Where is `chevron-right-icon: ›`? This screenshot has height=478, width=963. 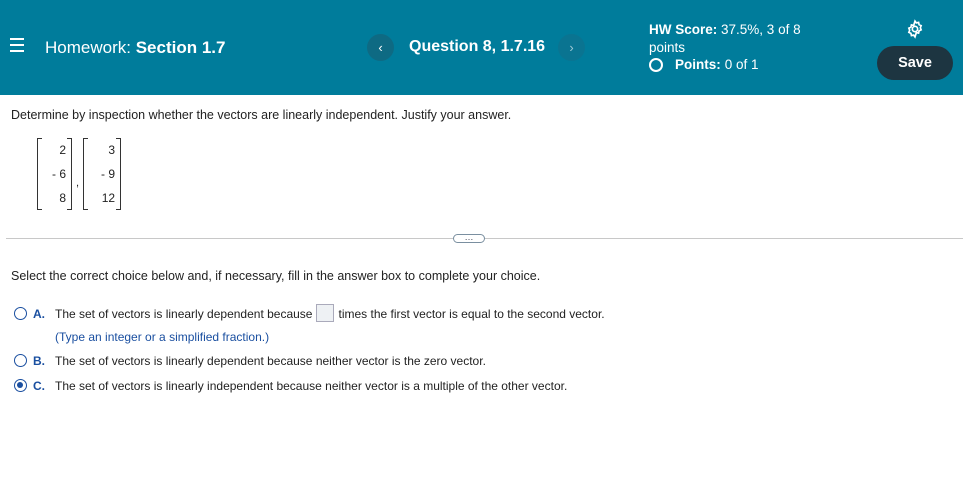 chevron-right-icon: › is located at coordinates (571, 47).